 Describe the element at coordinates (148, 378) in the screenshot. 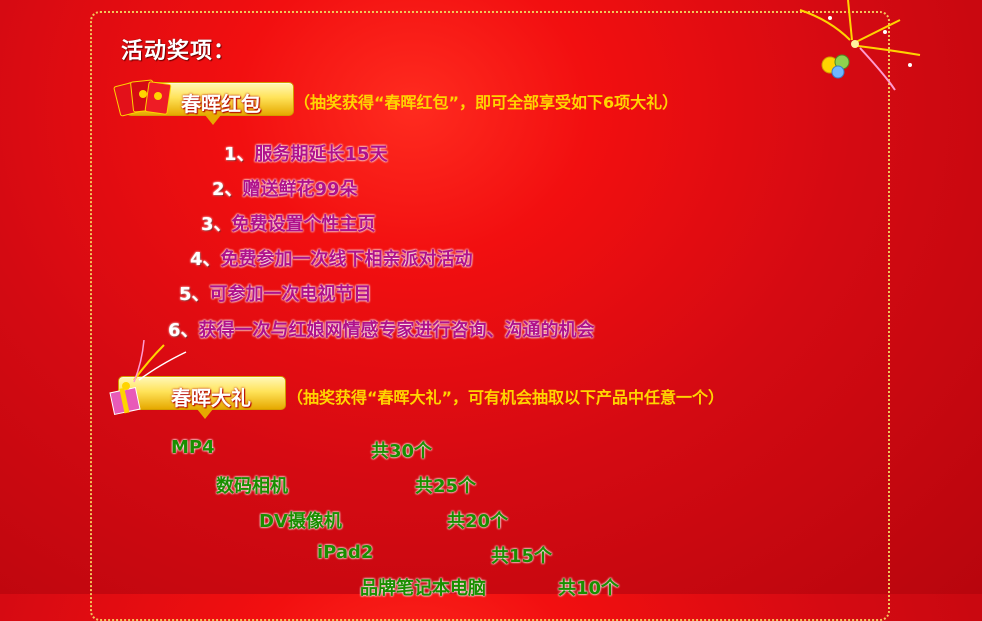

I see `gift-box-icon` at that location.